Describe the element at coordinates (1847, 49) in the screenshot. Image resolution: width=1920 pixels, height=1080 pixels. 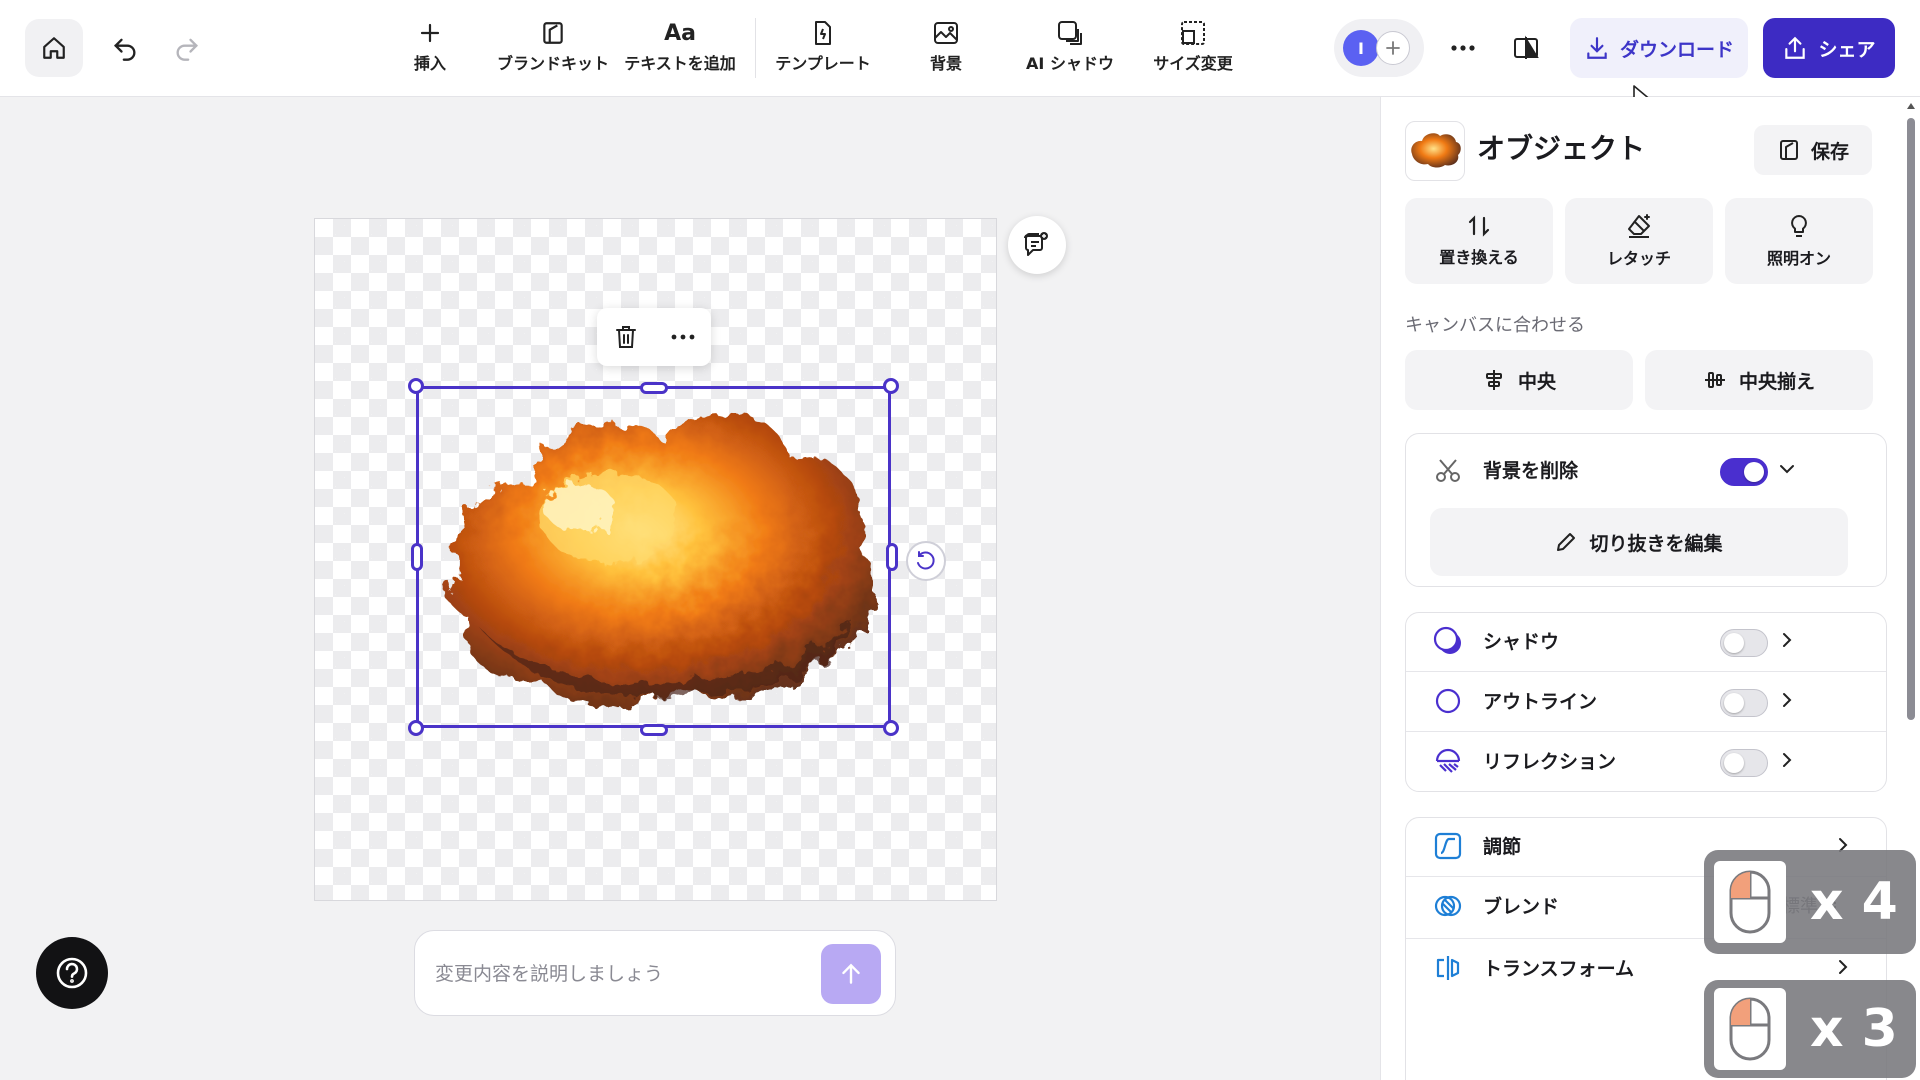
I see `share-label: シェア` at that location.